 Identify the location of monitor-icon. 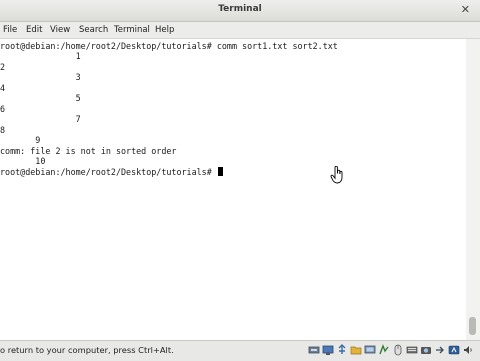
(370, 350).